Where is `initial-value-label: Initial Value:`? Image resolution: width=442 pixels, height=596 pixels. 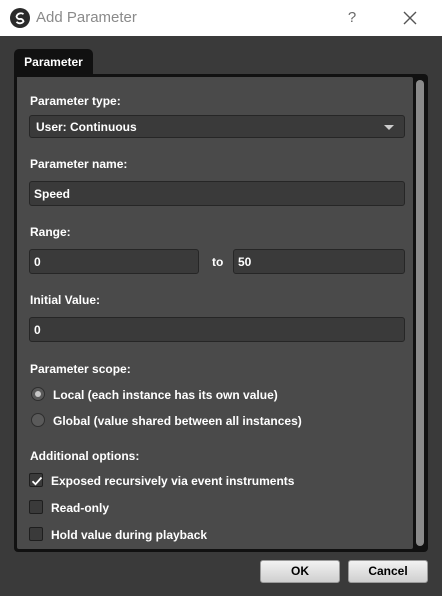 initial-value-label: Initial Value: is located at coordinates (65, 300).